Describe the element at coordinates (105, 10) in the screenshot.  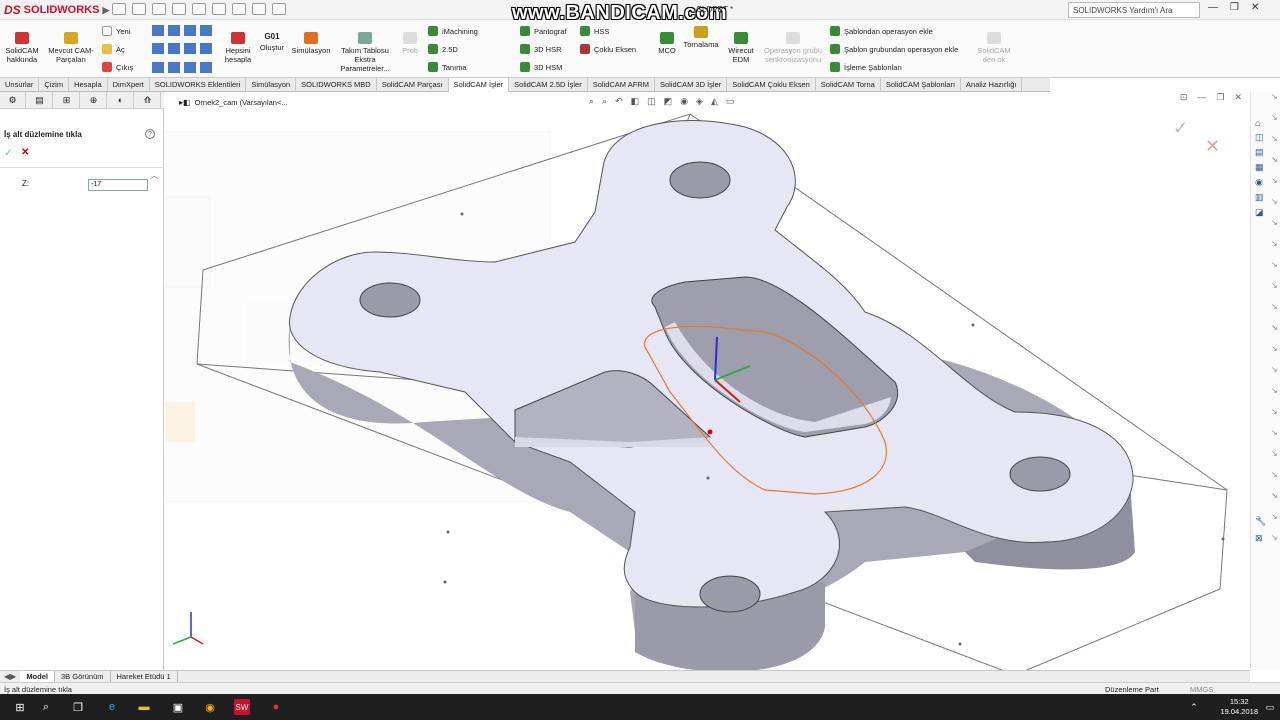
I see `expand-arrow-icon: ▶` at that location.